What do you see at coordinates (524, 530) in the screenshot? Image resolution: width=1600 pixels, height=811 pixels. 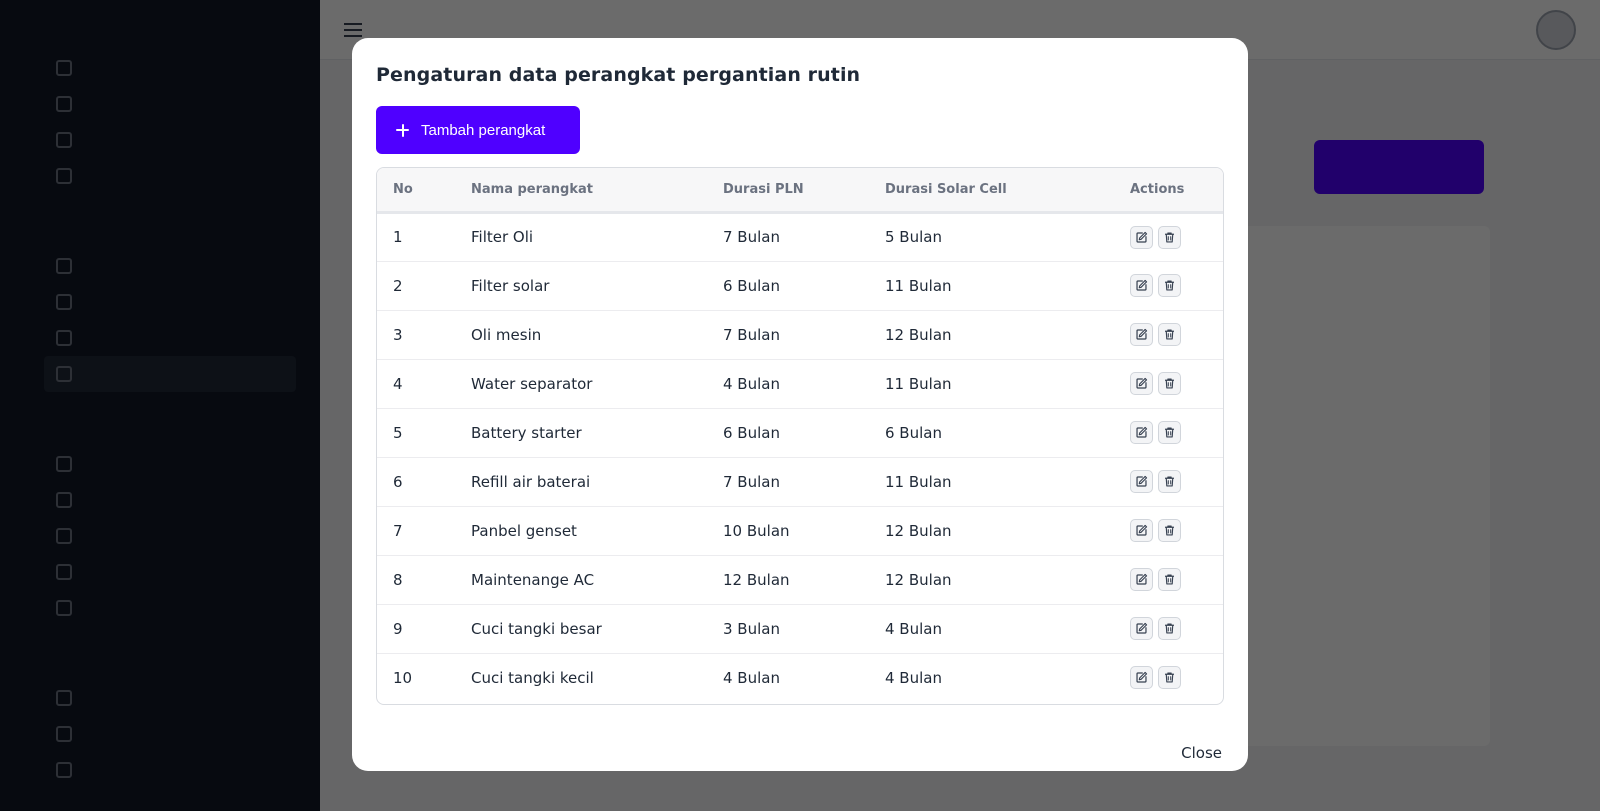 I see `cell-name: Panbel genset` at bounding box center [524, 530].